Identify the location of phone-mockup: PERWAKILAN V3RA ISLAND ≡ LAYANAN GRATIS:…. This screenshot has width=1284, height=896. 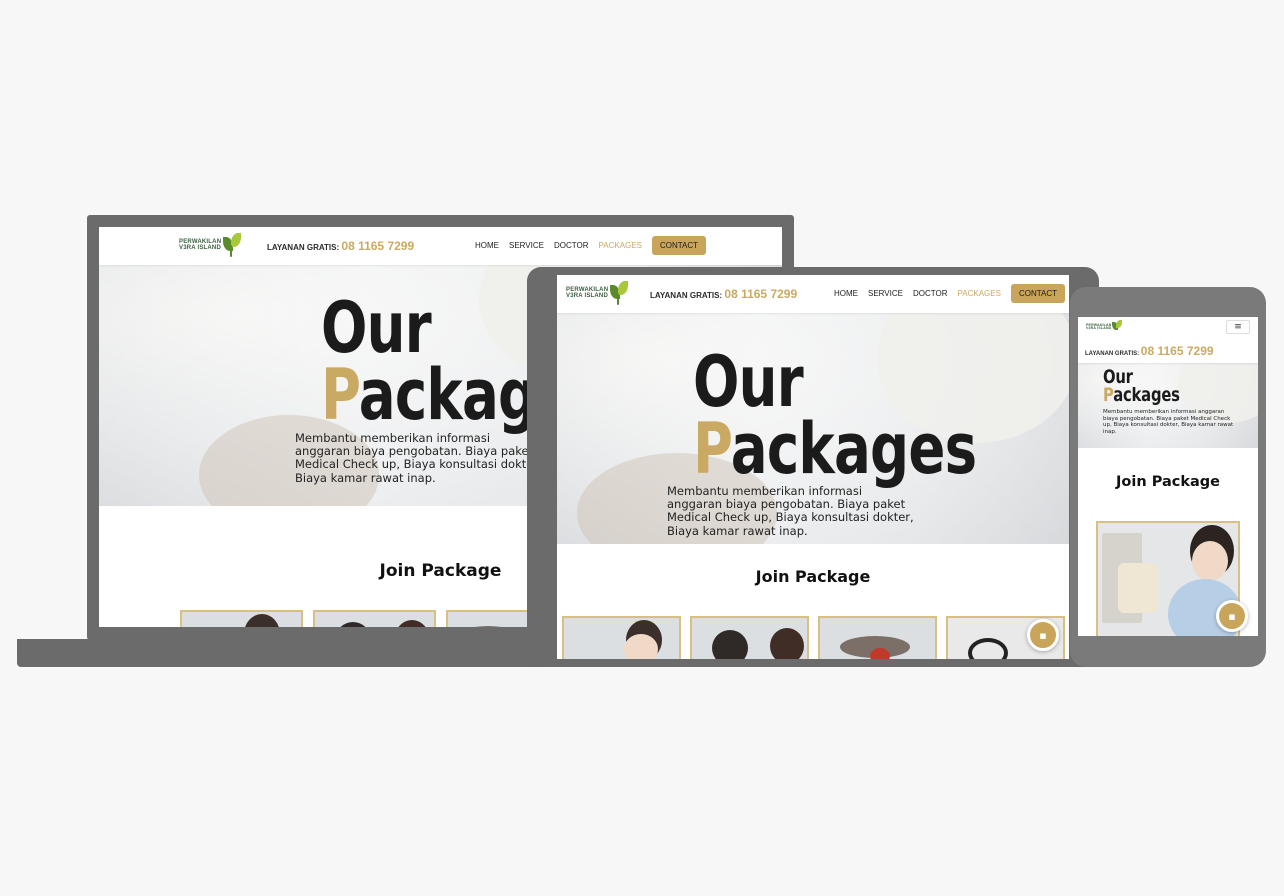
(1168, 477).